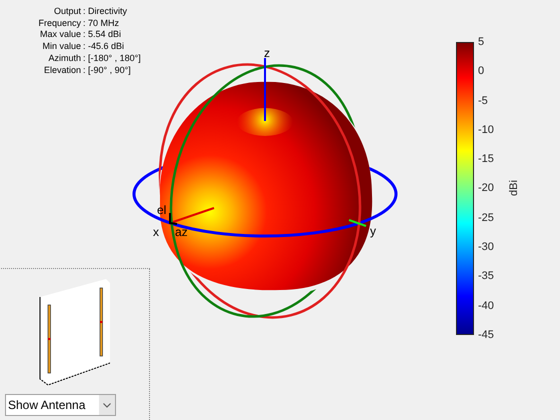 The image size is (560, 420). I want to click on colorbar-tick-label: -45, so click(486, 334).